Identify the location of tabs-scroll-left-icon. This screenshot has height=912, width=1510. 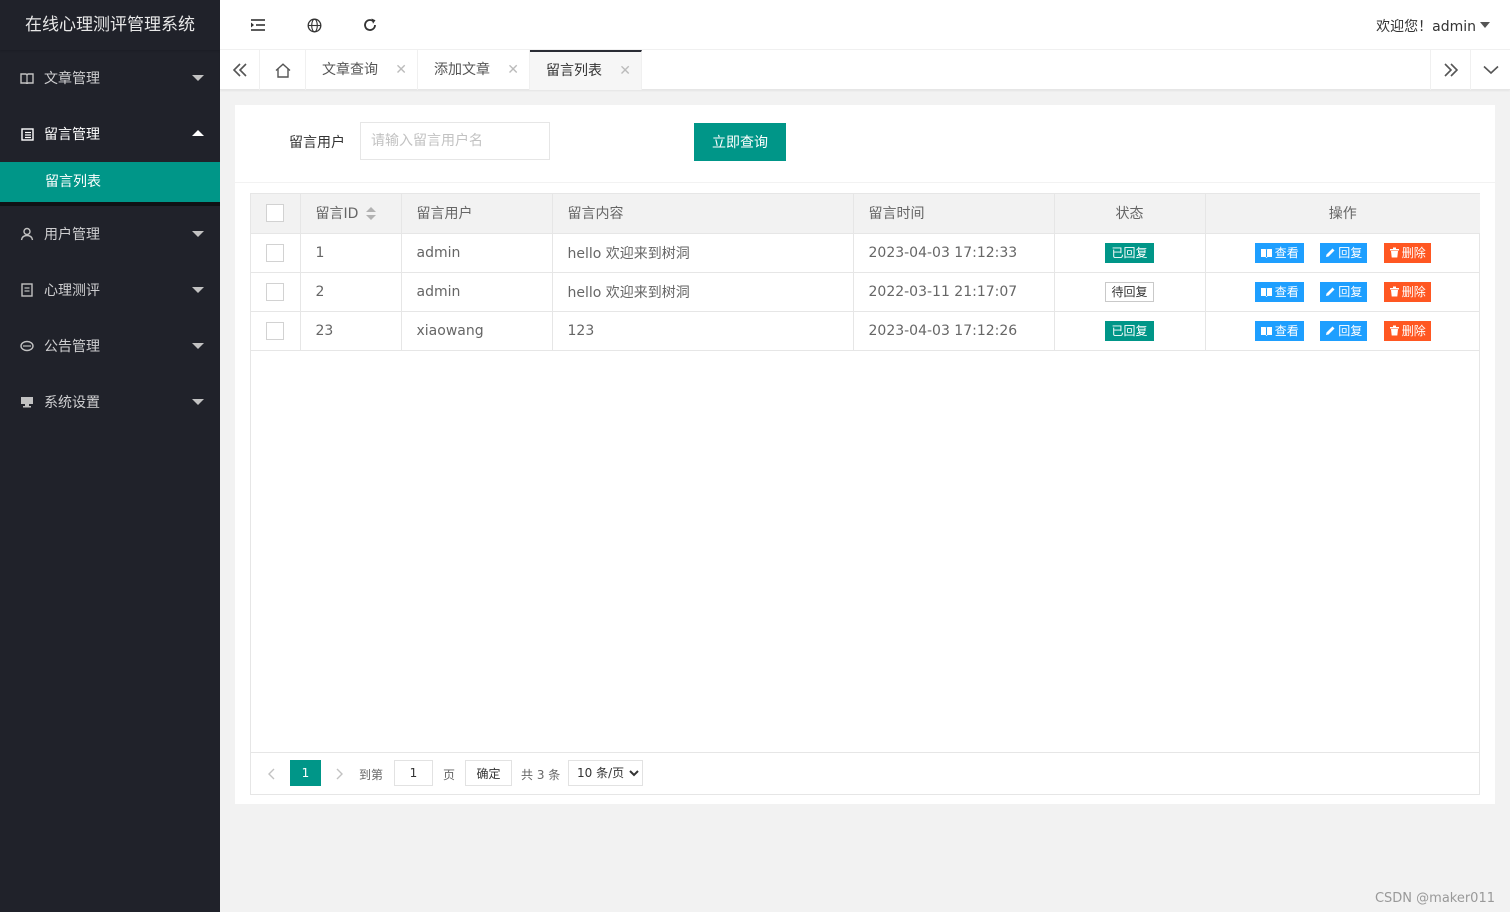
(240, 70).